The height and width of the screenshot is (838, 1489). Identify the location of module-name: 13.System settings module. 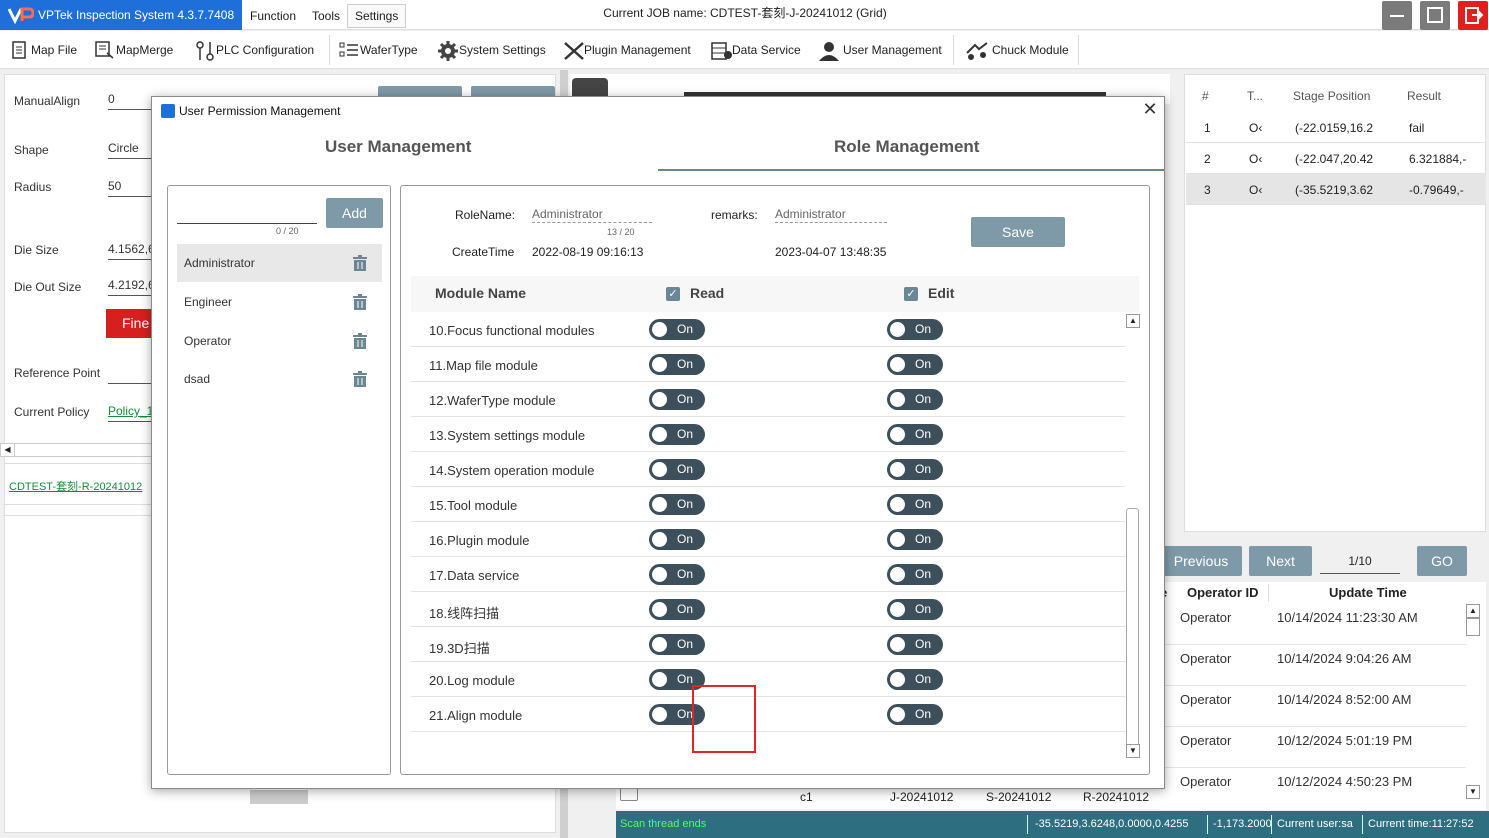
(507, 435).